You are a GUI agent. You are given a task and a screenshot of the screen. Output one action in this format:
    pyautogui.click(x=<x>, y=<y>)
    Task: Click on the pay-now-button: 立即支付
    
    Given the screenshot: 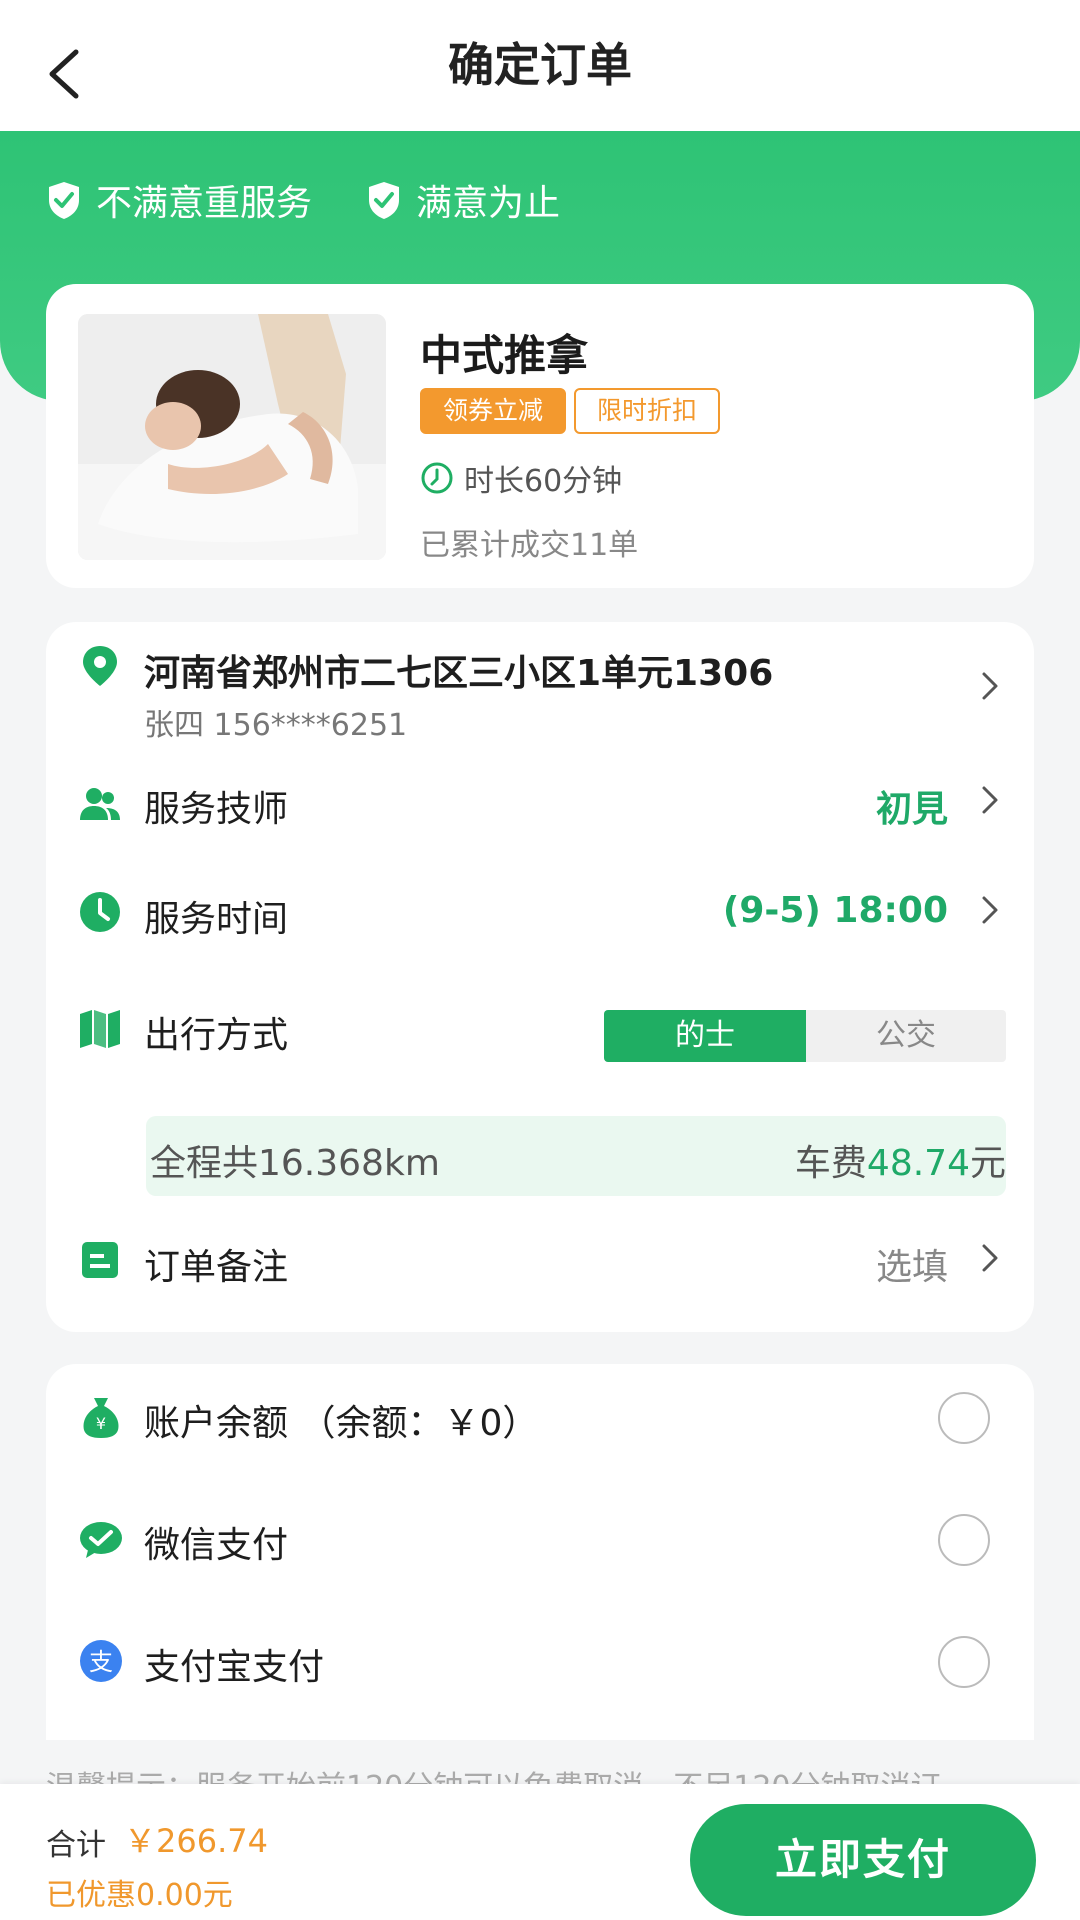 What is the action you would take?
    pyautogui.click(x=863, y=1860)
    